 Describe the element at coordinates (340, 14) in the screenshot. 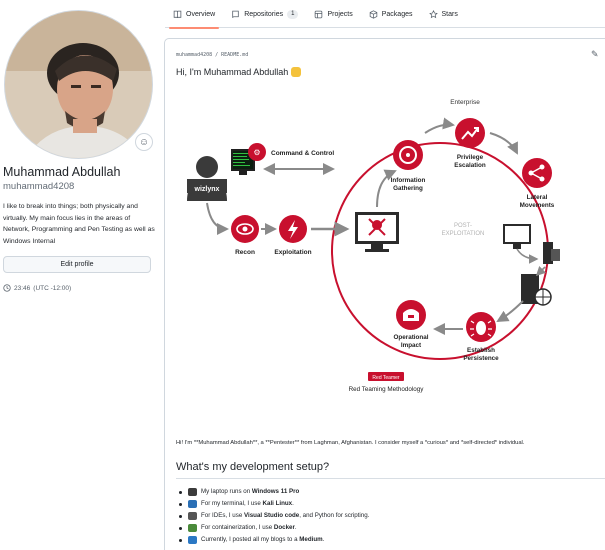

I see `tab-projects-label: Projects` at that location.